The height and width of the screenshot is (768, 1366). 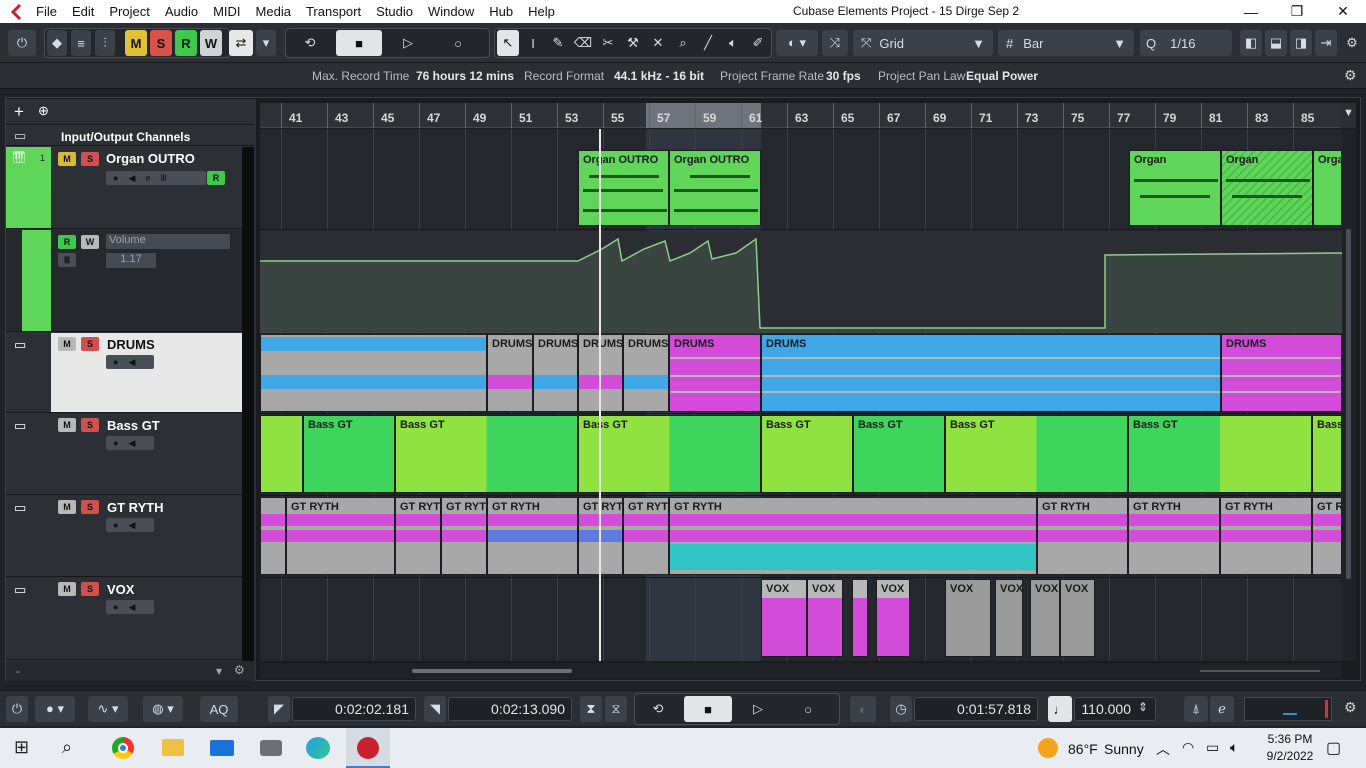 What do you see at coordinates (583, 43) in the screenshot?
I see `erase-icon: ⌫` at bounding box center [583, 43].